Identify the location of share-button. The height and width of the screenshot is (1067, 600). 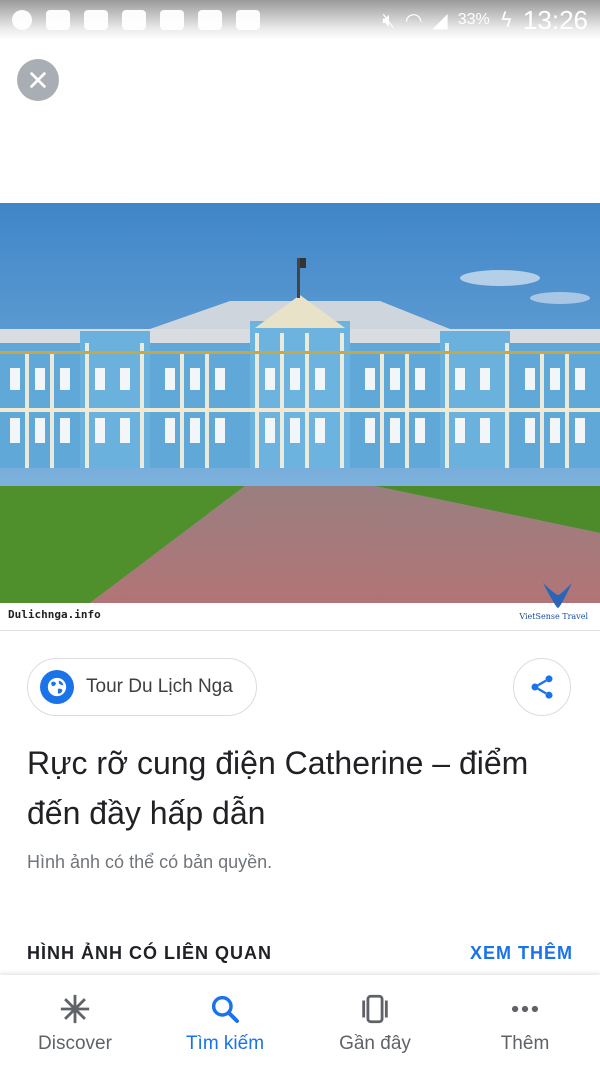
(542, 687).